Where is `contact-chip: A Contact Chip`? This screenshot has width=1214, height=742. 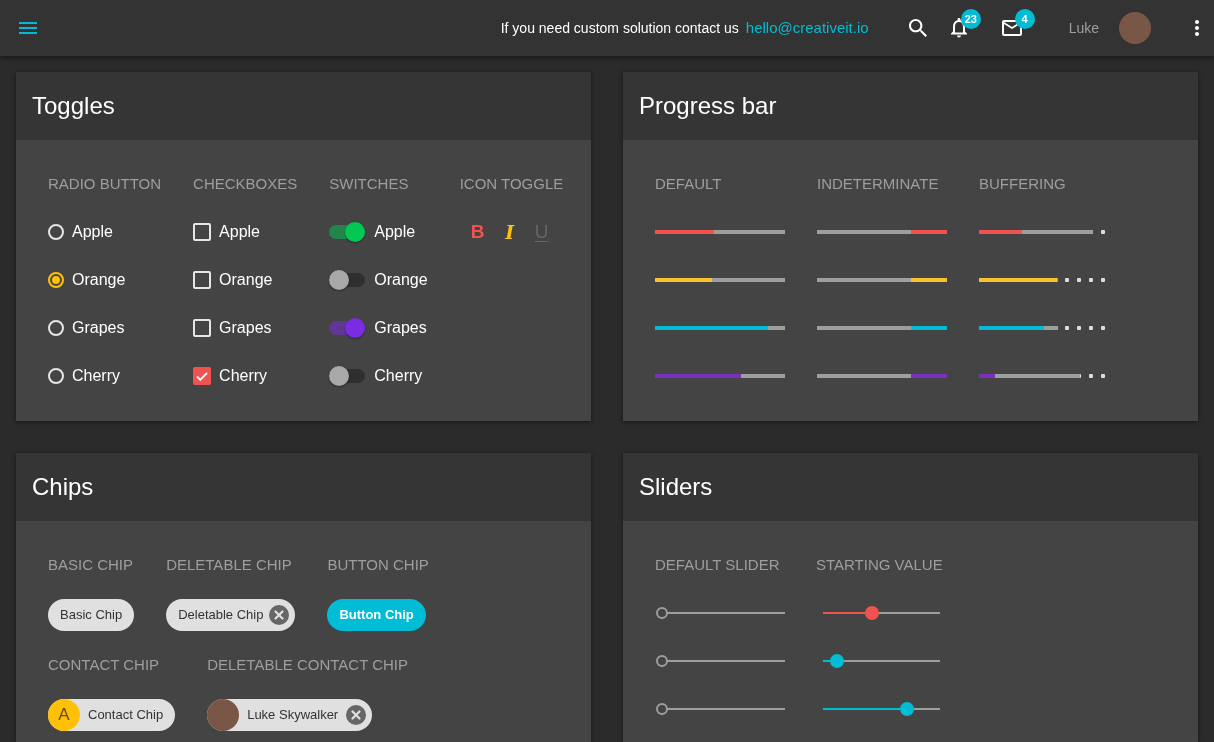 contact-chip: A Contact Chip is located at coordinates (112, 715).